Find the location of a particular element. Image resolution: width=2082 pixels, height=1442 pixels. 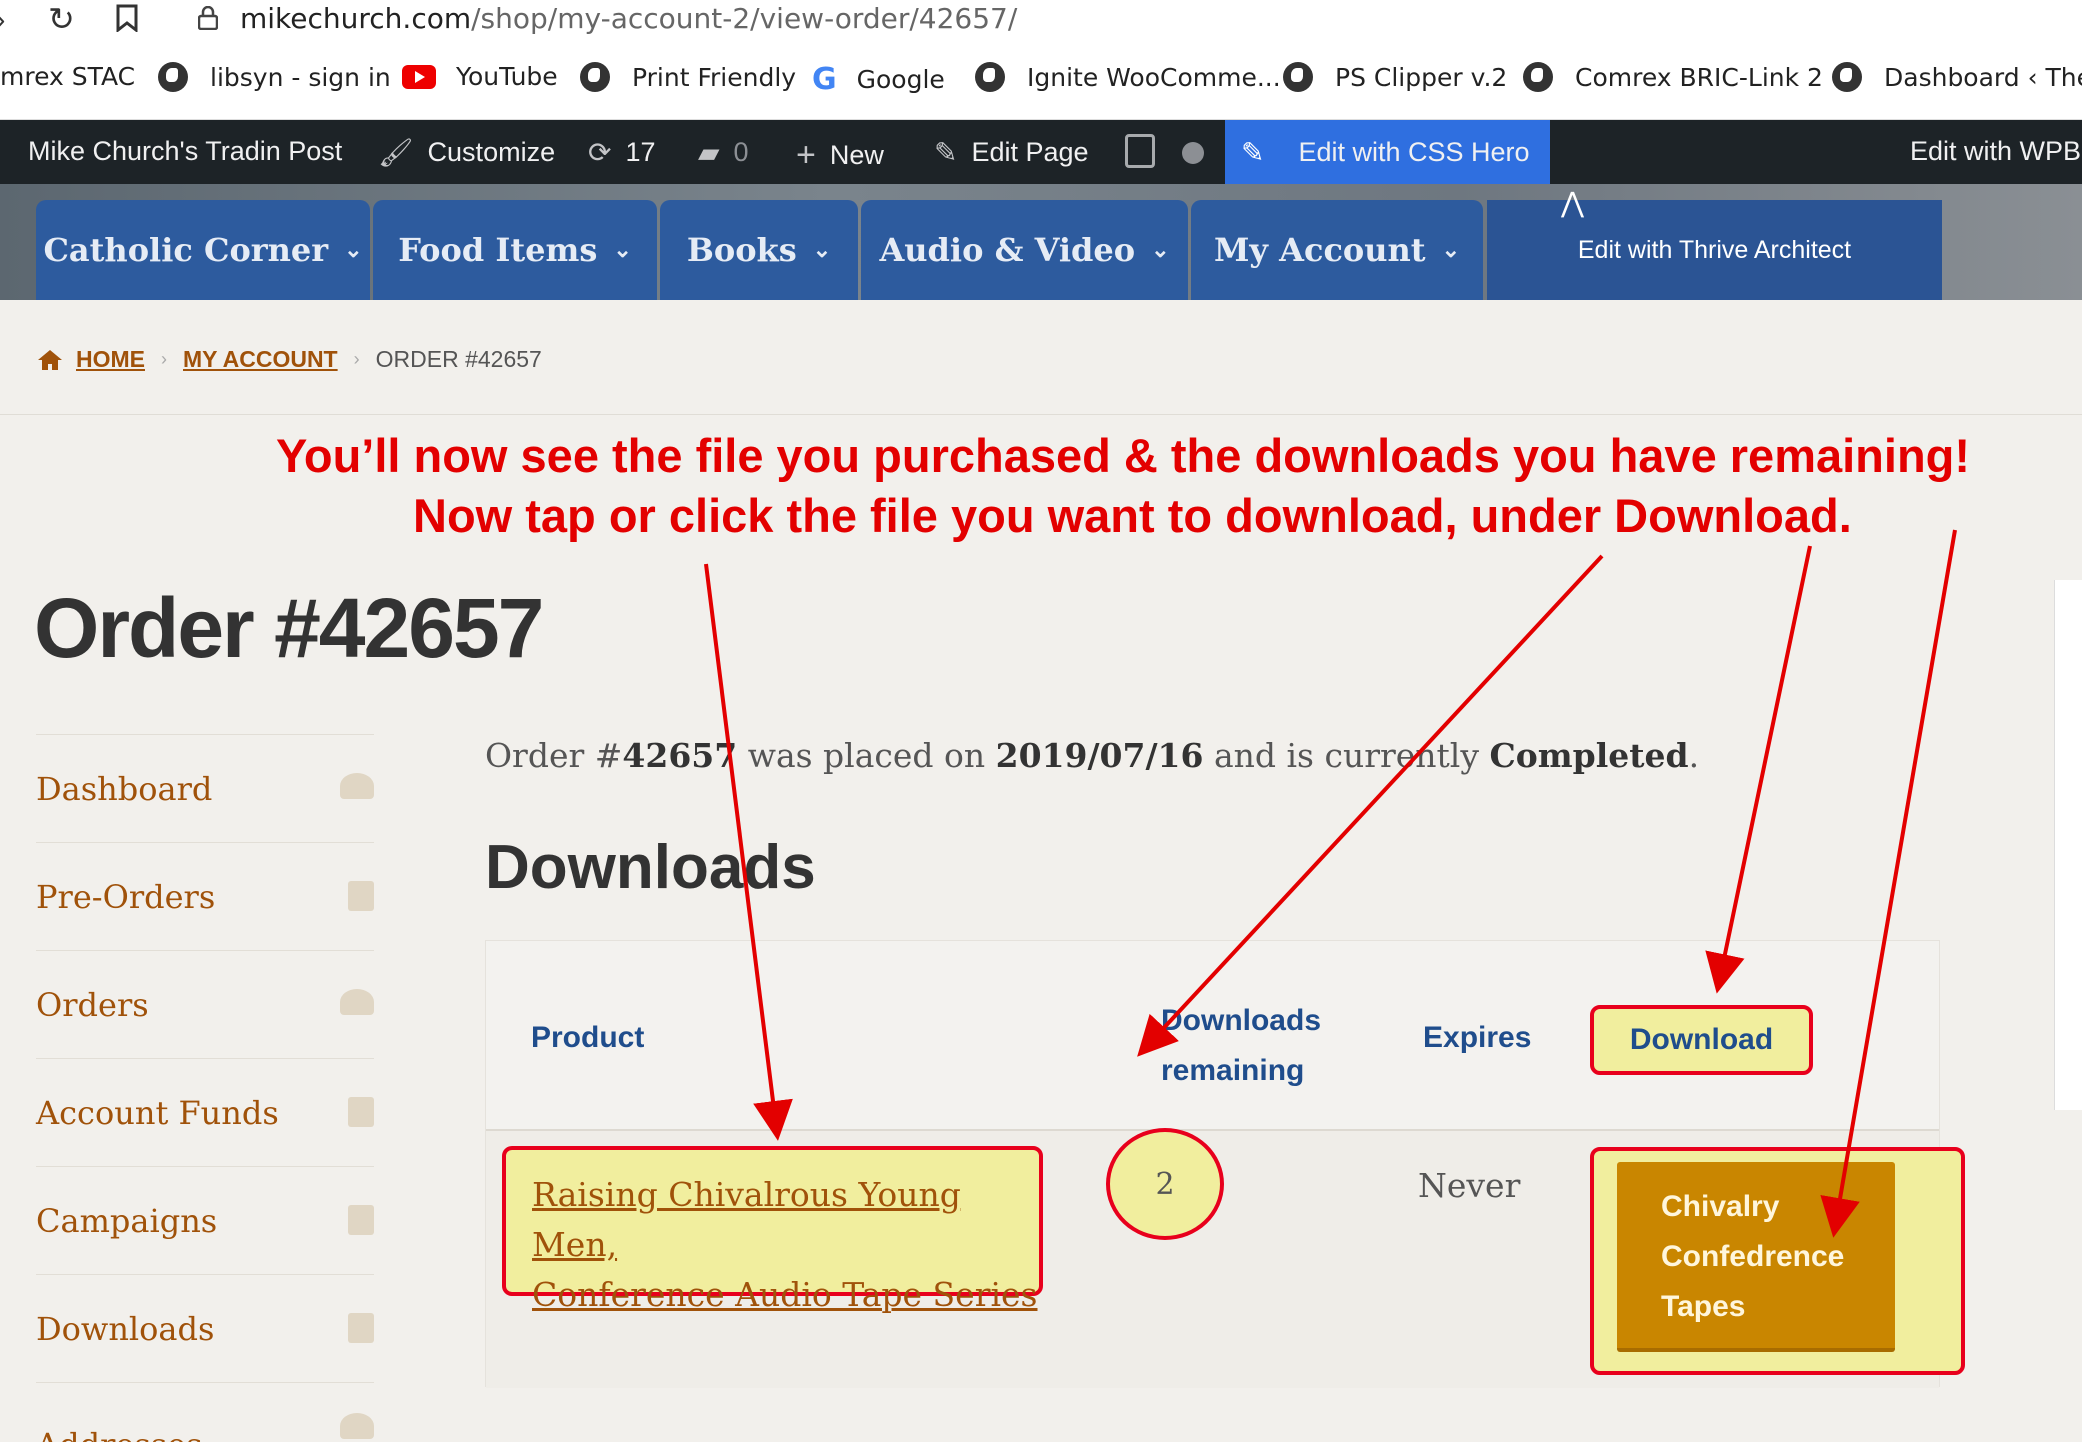

page-title: Order #42657 is located at coordinates (289, 628).